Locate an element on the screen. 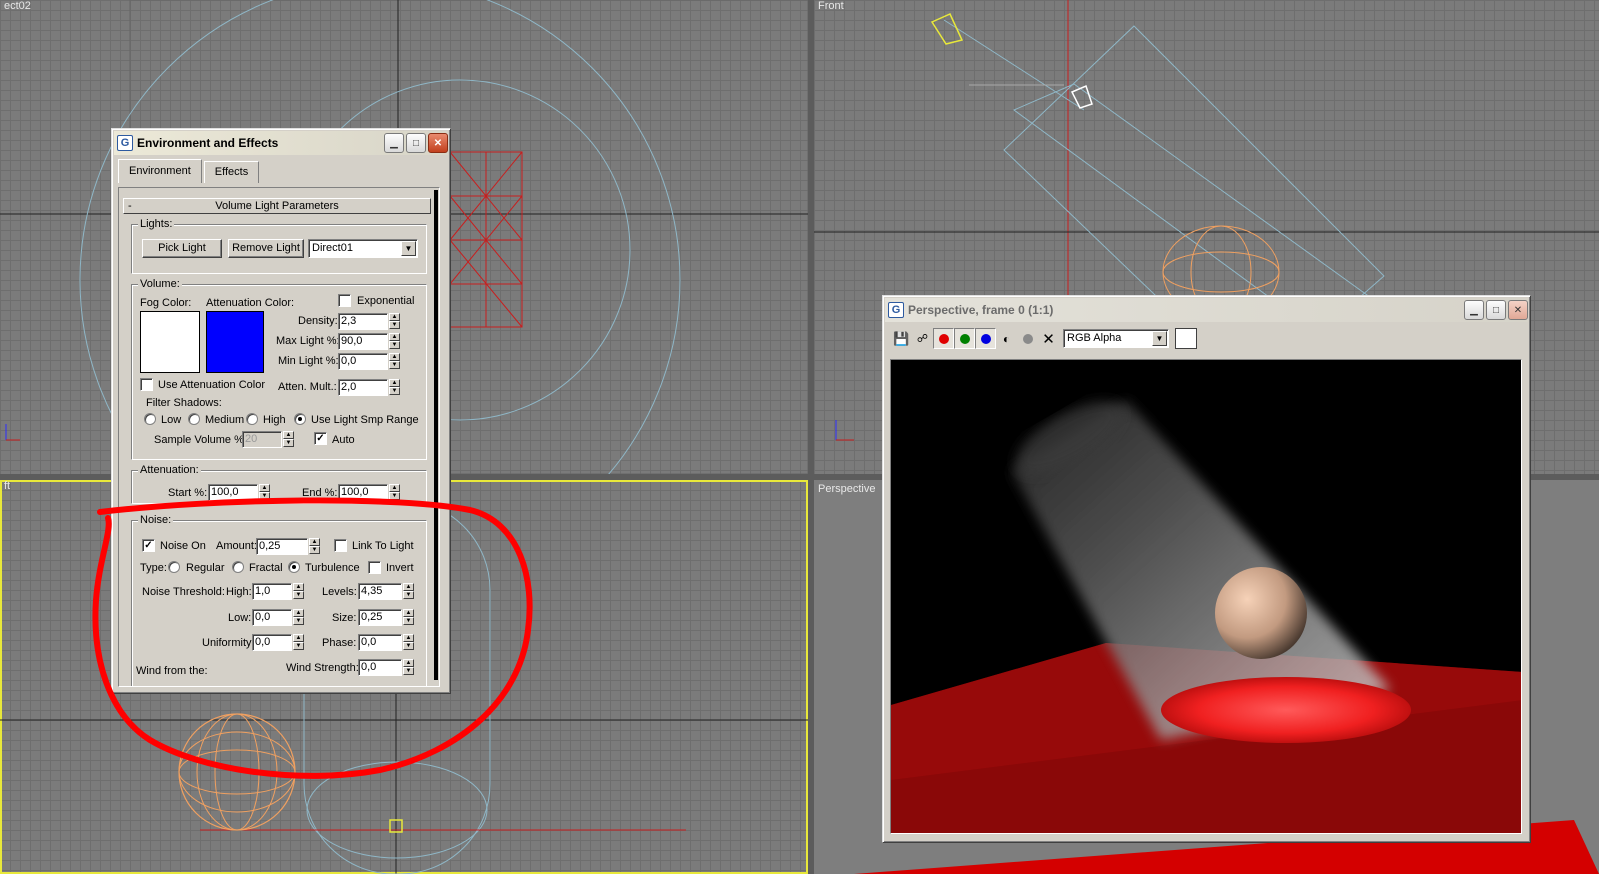 The height and width of the screenshot is (874, 1599). filter-shadows-label: Filter Shadows: is located at coordinates (184, 403).